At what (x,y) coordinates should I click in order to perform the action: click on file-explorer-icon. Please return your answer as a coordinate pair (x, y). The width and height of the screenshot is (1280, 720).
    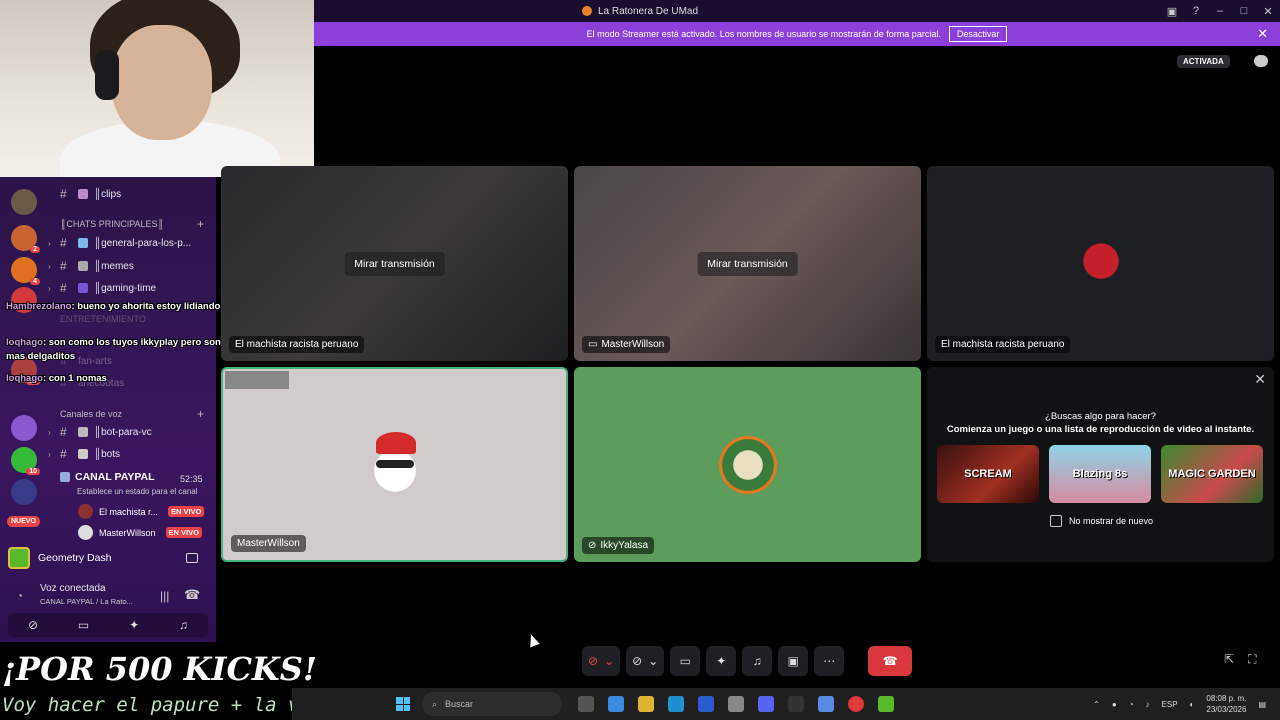
    Looking at the image, I should click on (646, 704).